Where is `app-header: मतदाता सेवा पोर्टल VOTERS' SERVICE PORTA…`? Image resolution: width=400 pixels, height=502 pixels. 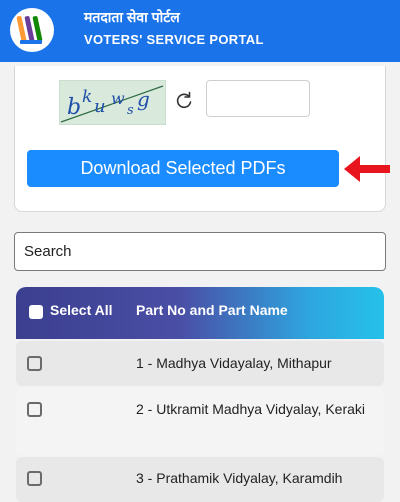 app-header: मतदाता सेवा पोर्टल VOTERS' SERVICE PORTA… is located at coordinates (200, 31).